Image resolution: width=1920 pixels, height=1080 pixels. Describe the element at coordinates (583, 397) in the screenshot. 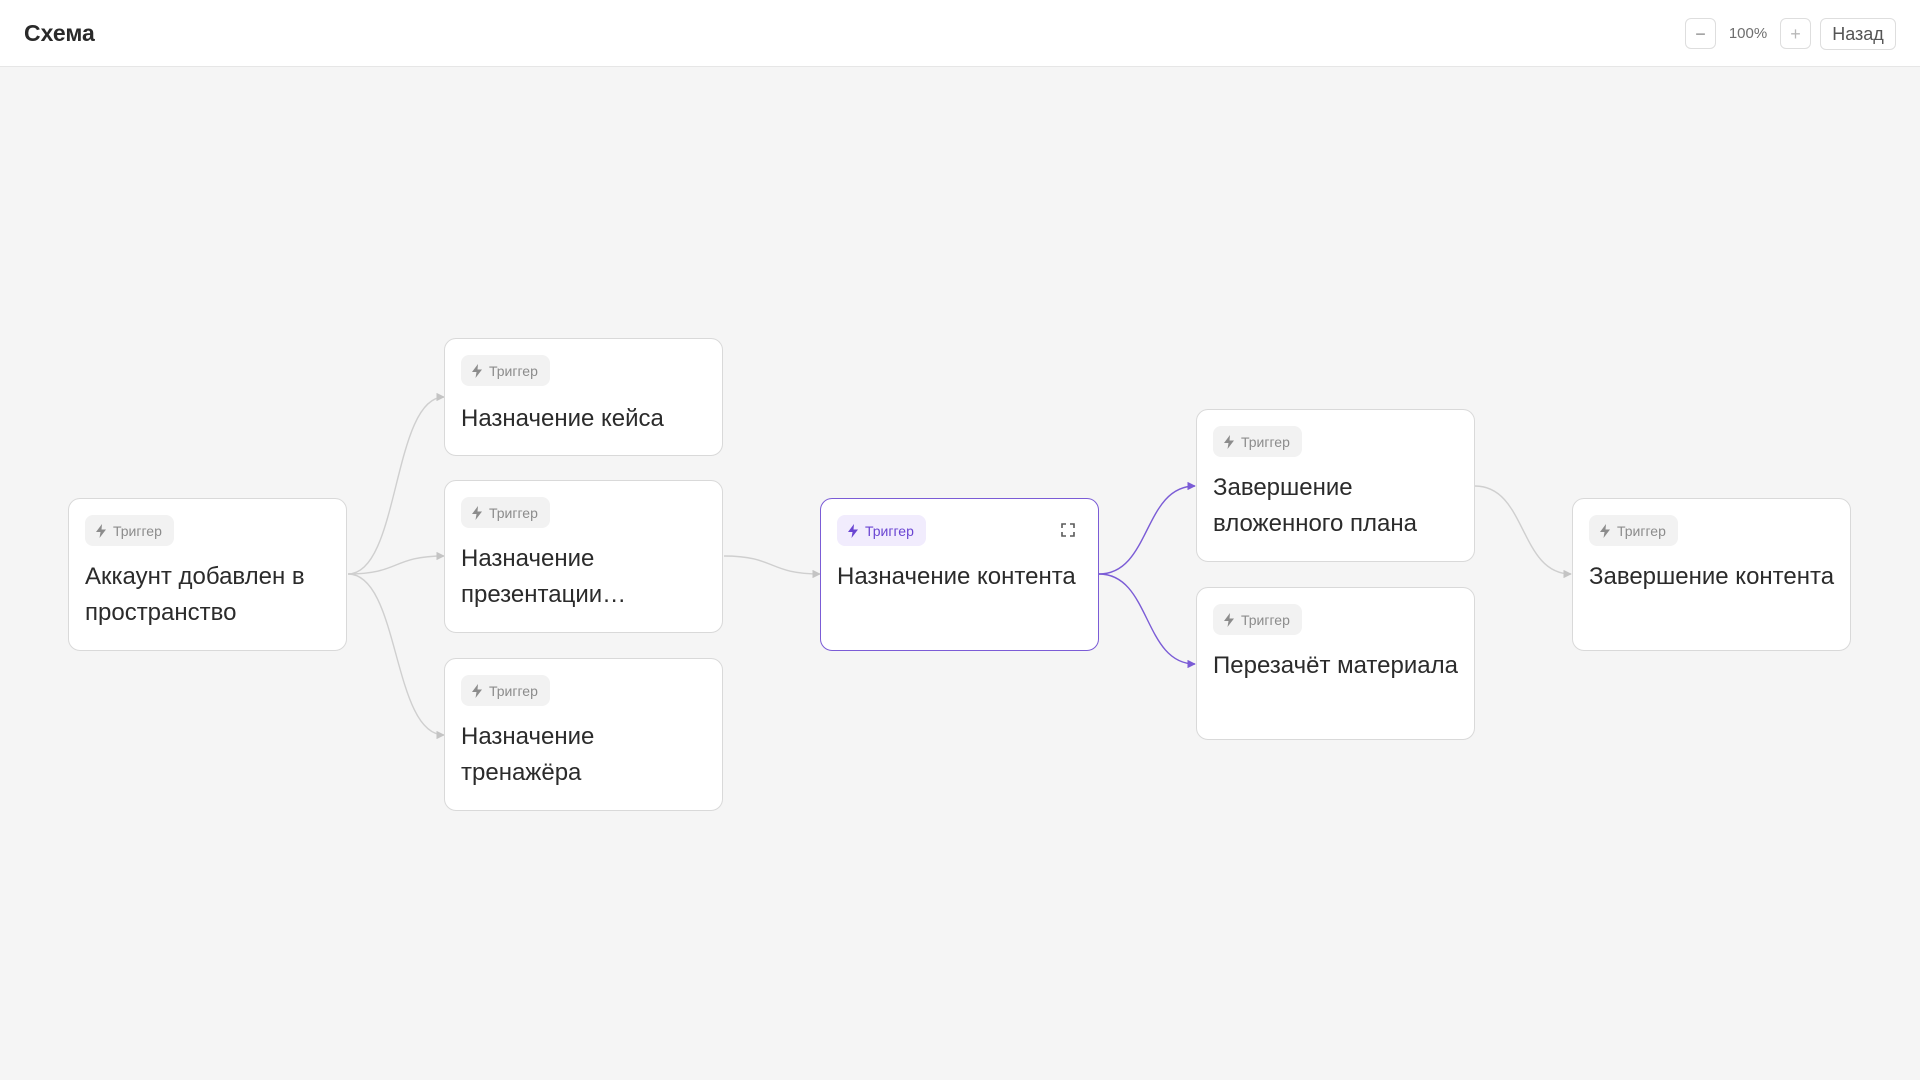

I see `node-case-assign: Триггер Назначение кейса` at that location.